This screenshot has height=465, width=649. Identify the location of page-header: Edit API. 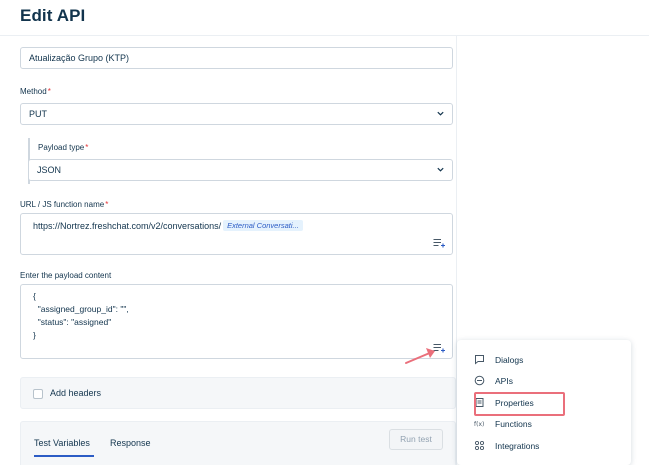
(324, 18).